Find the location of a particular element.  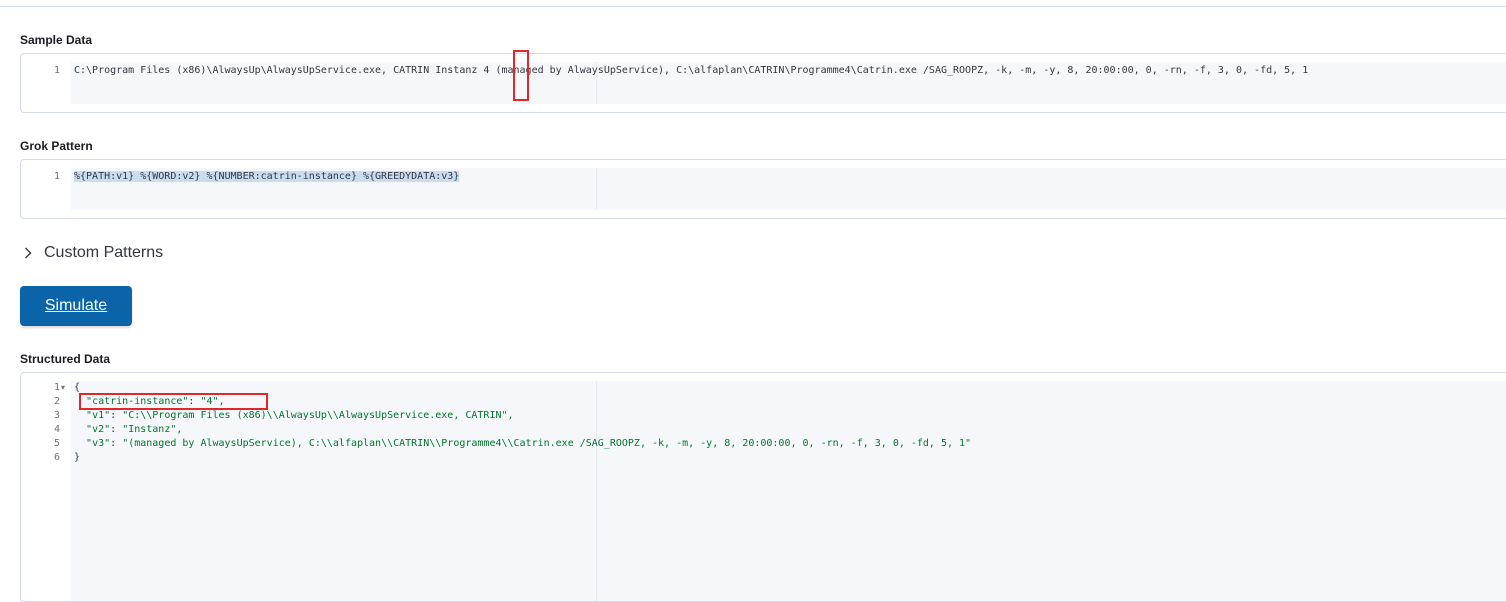

json-key: "v3" is located at coordinates (98, 443).